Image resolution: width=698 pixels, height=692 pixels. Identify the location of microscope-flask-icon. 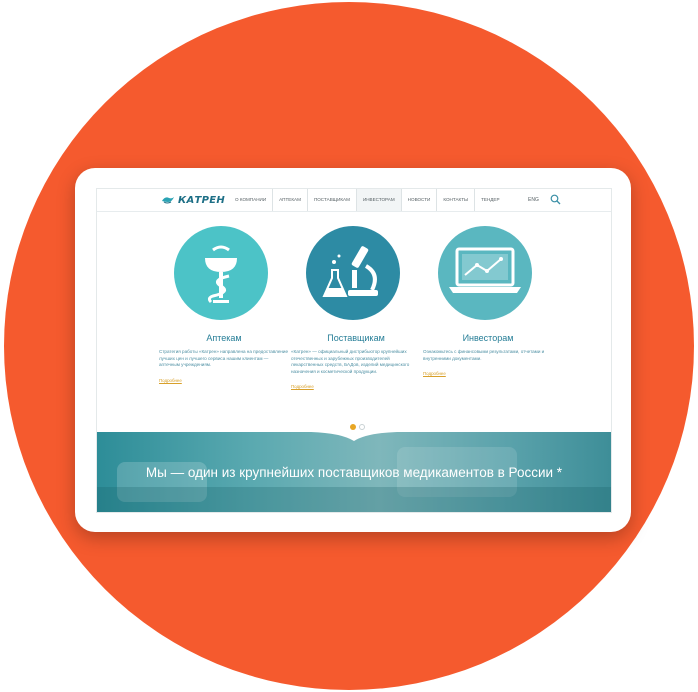
(350, 271).